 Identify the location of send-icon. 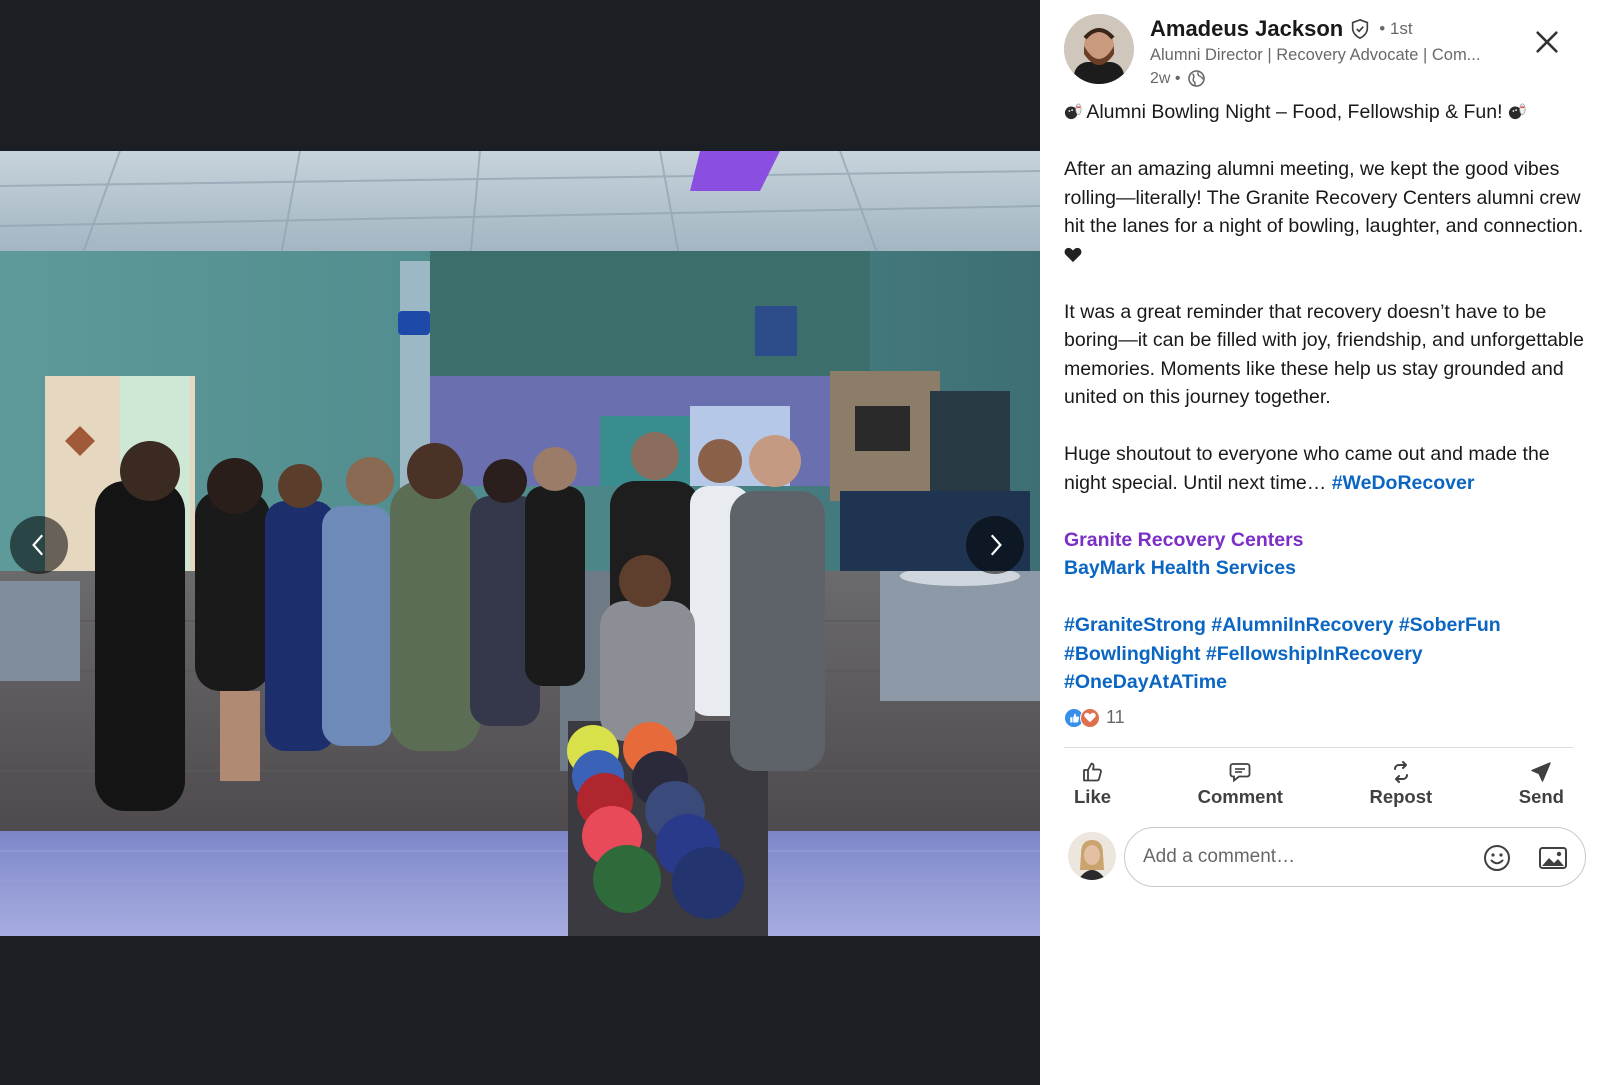
(1541, 772).